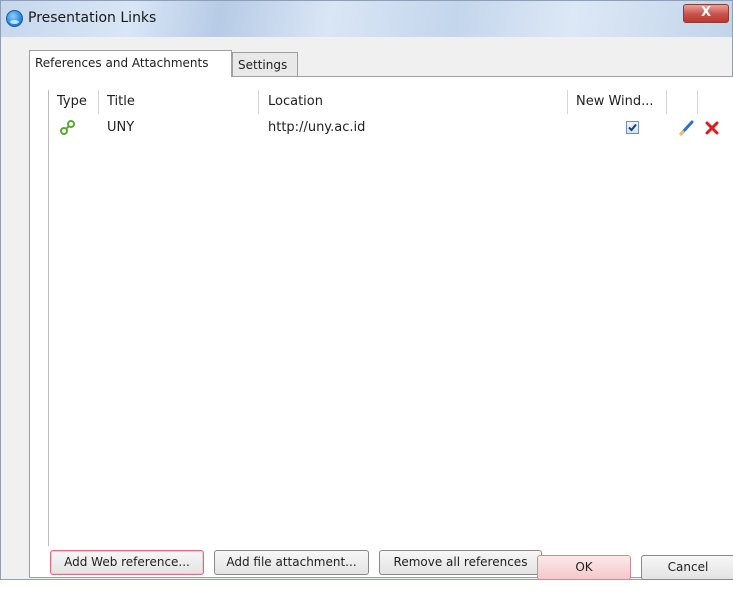 This screenshot has width=733, height=593. What do you see at coordinates (14, 18) in the screenshot?
I see `app-icon` at bounding box center [14, 18].